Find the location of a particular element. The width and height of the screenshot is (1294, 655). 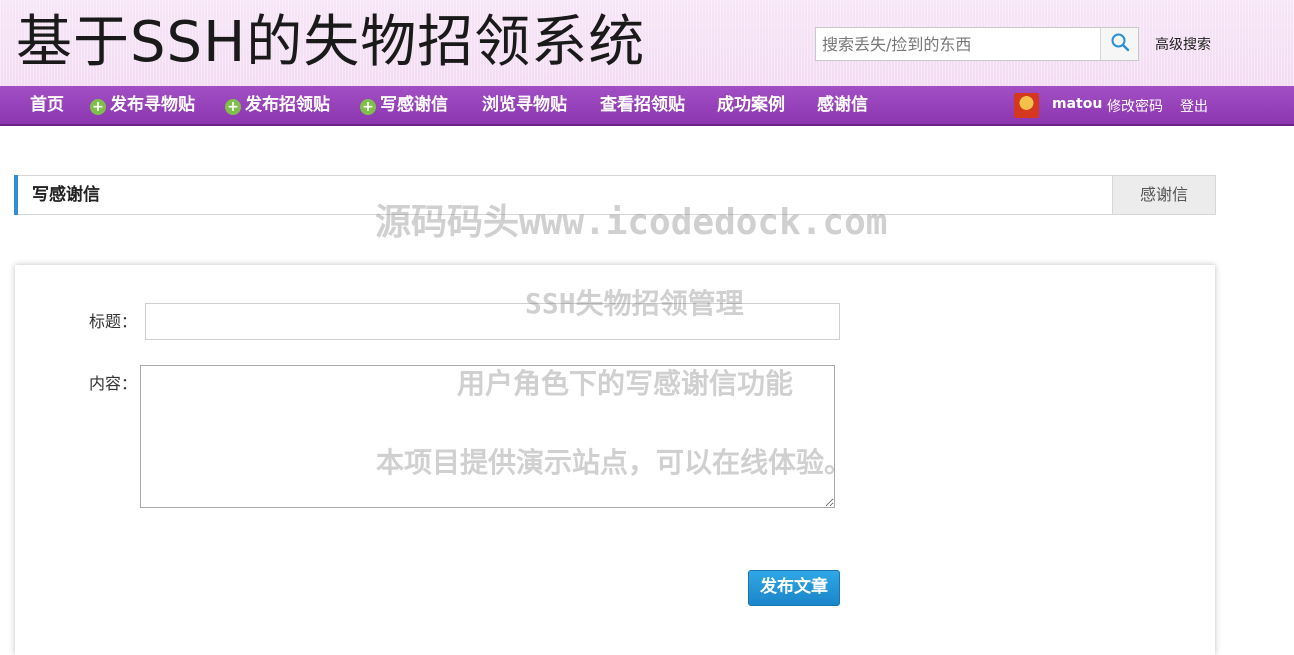

title-label: 标题： is located at coordinates (113, 321).